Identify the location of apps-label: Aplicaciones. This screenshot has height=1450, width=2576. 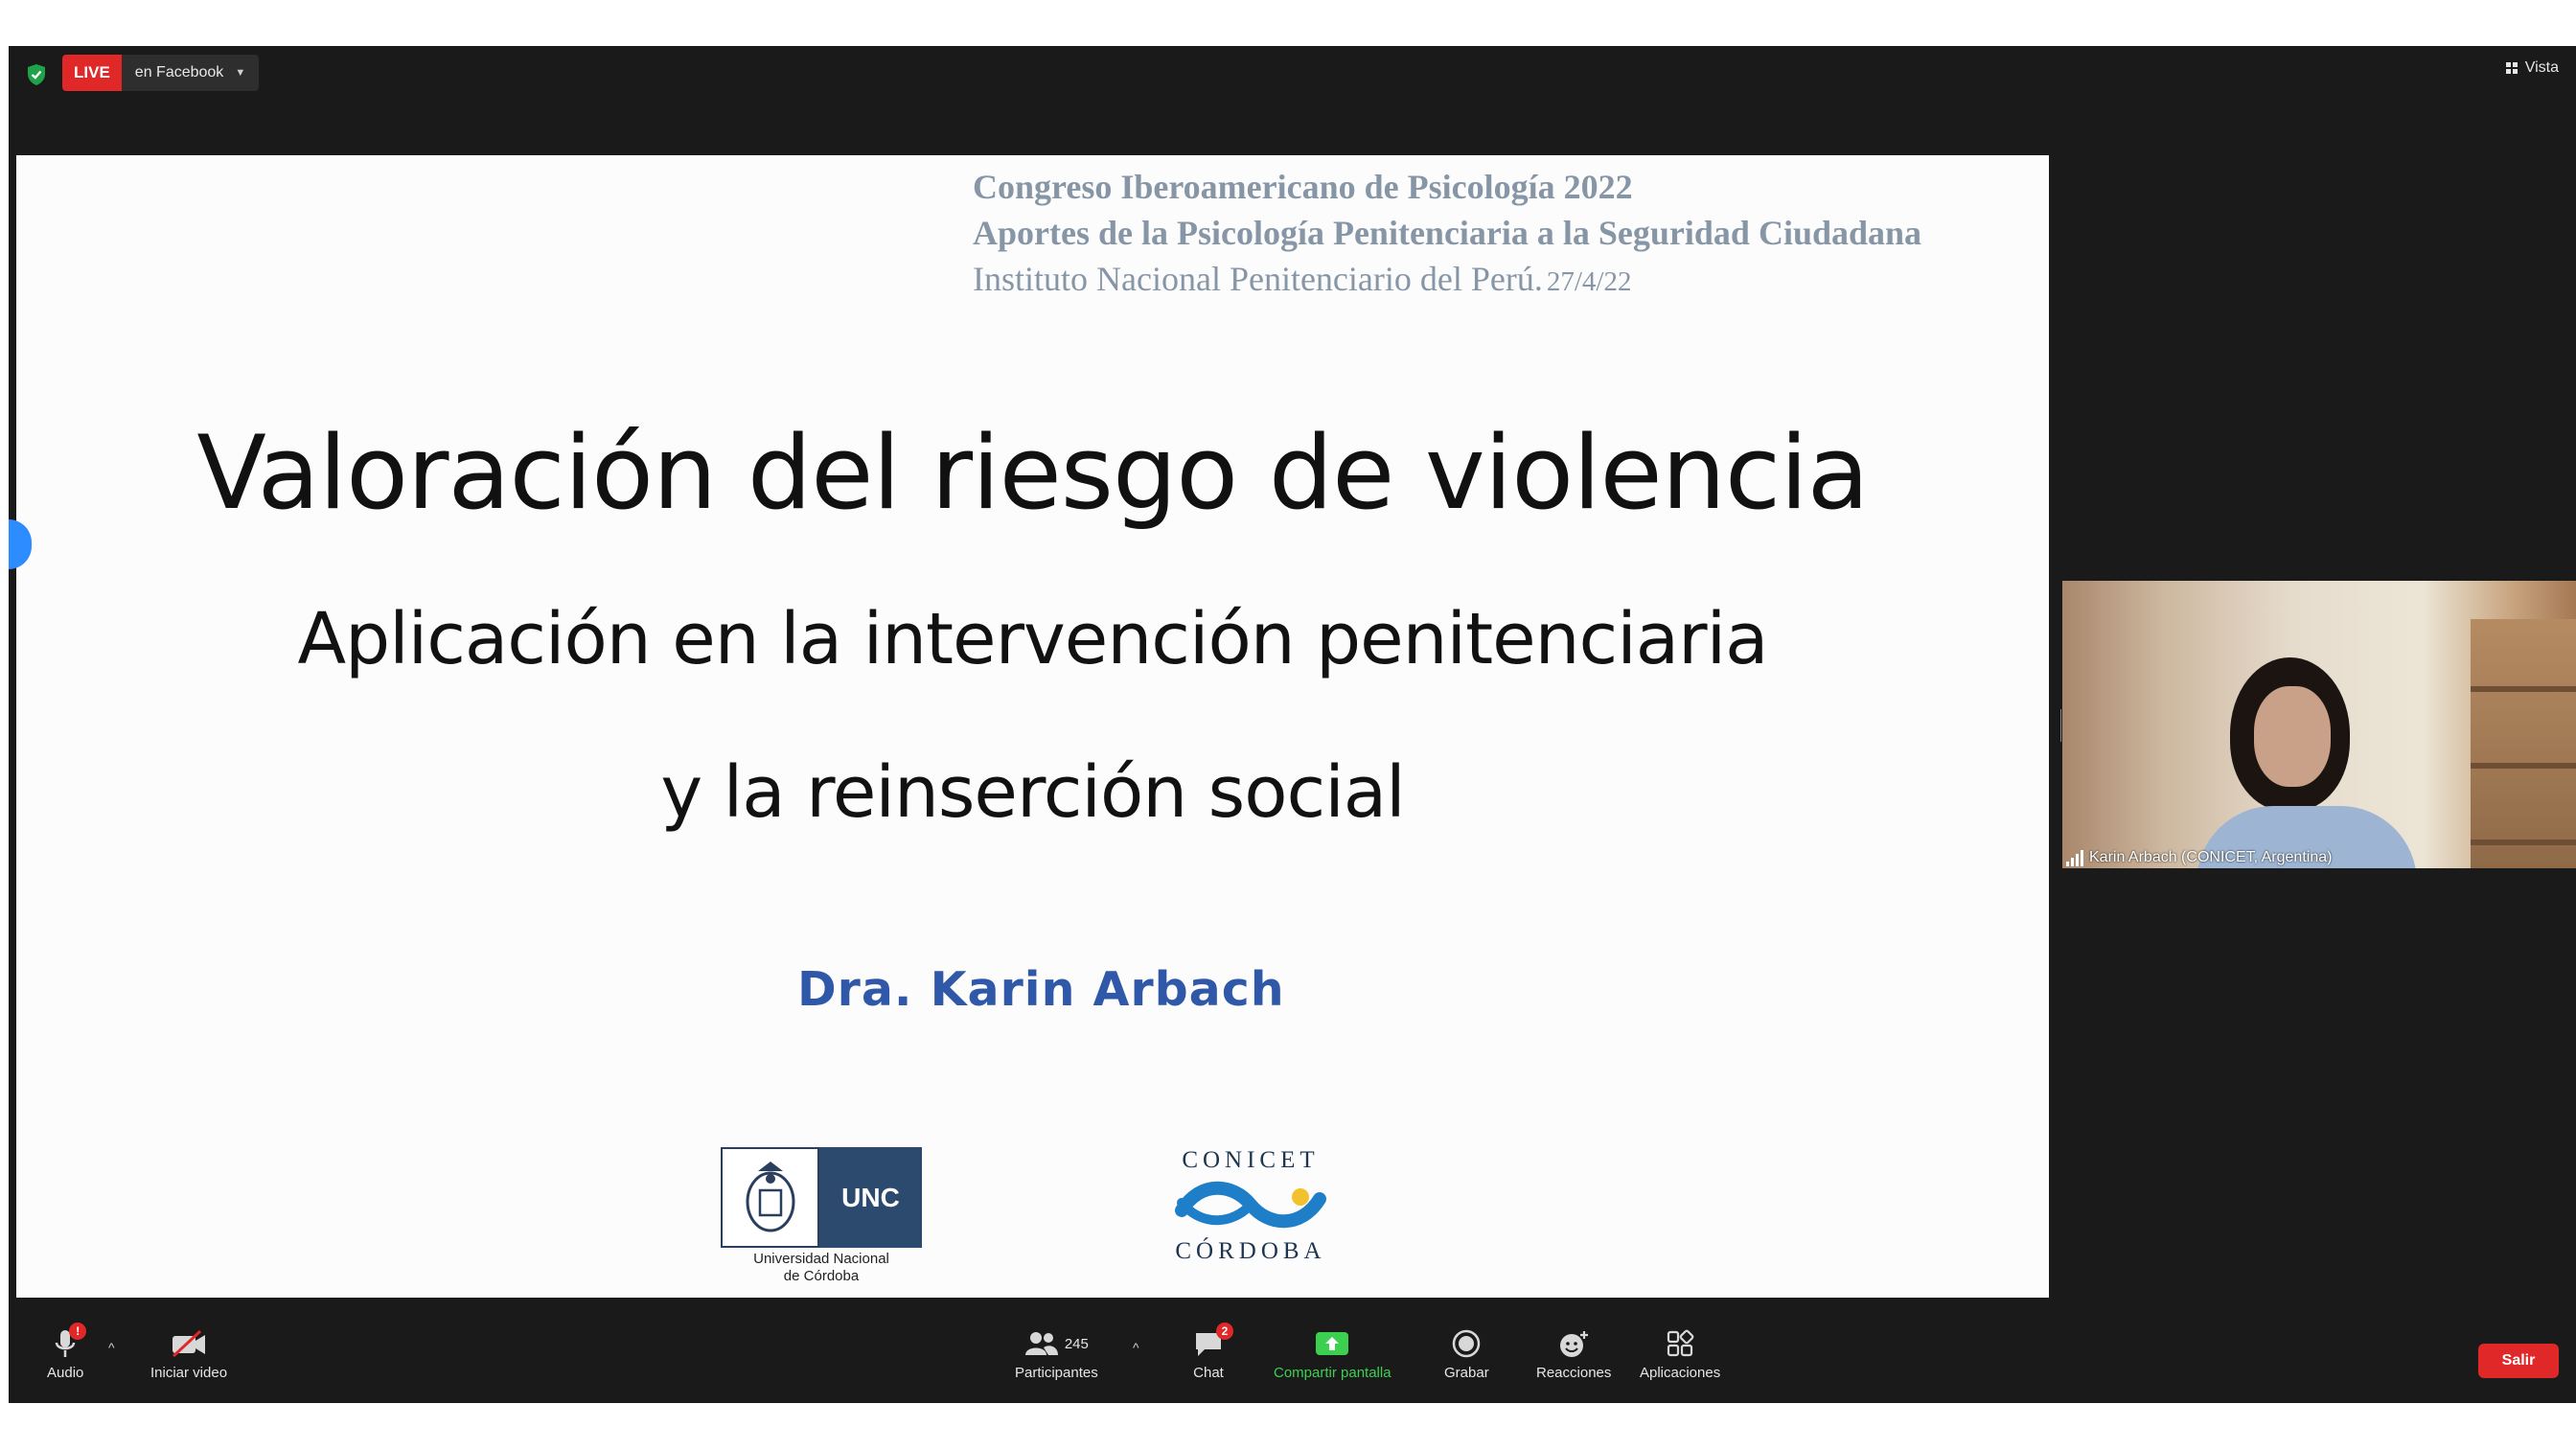
(1680, 1373).